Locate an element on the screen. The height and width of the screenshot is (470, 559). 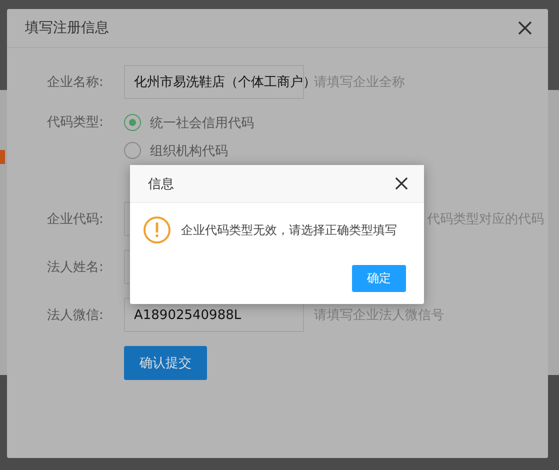
field-label: 企业代码: is located at coordinates (75, 219).